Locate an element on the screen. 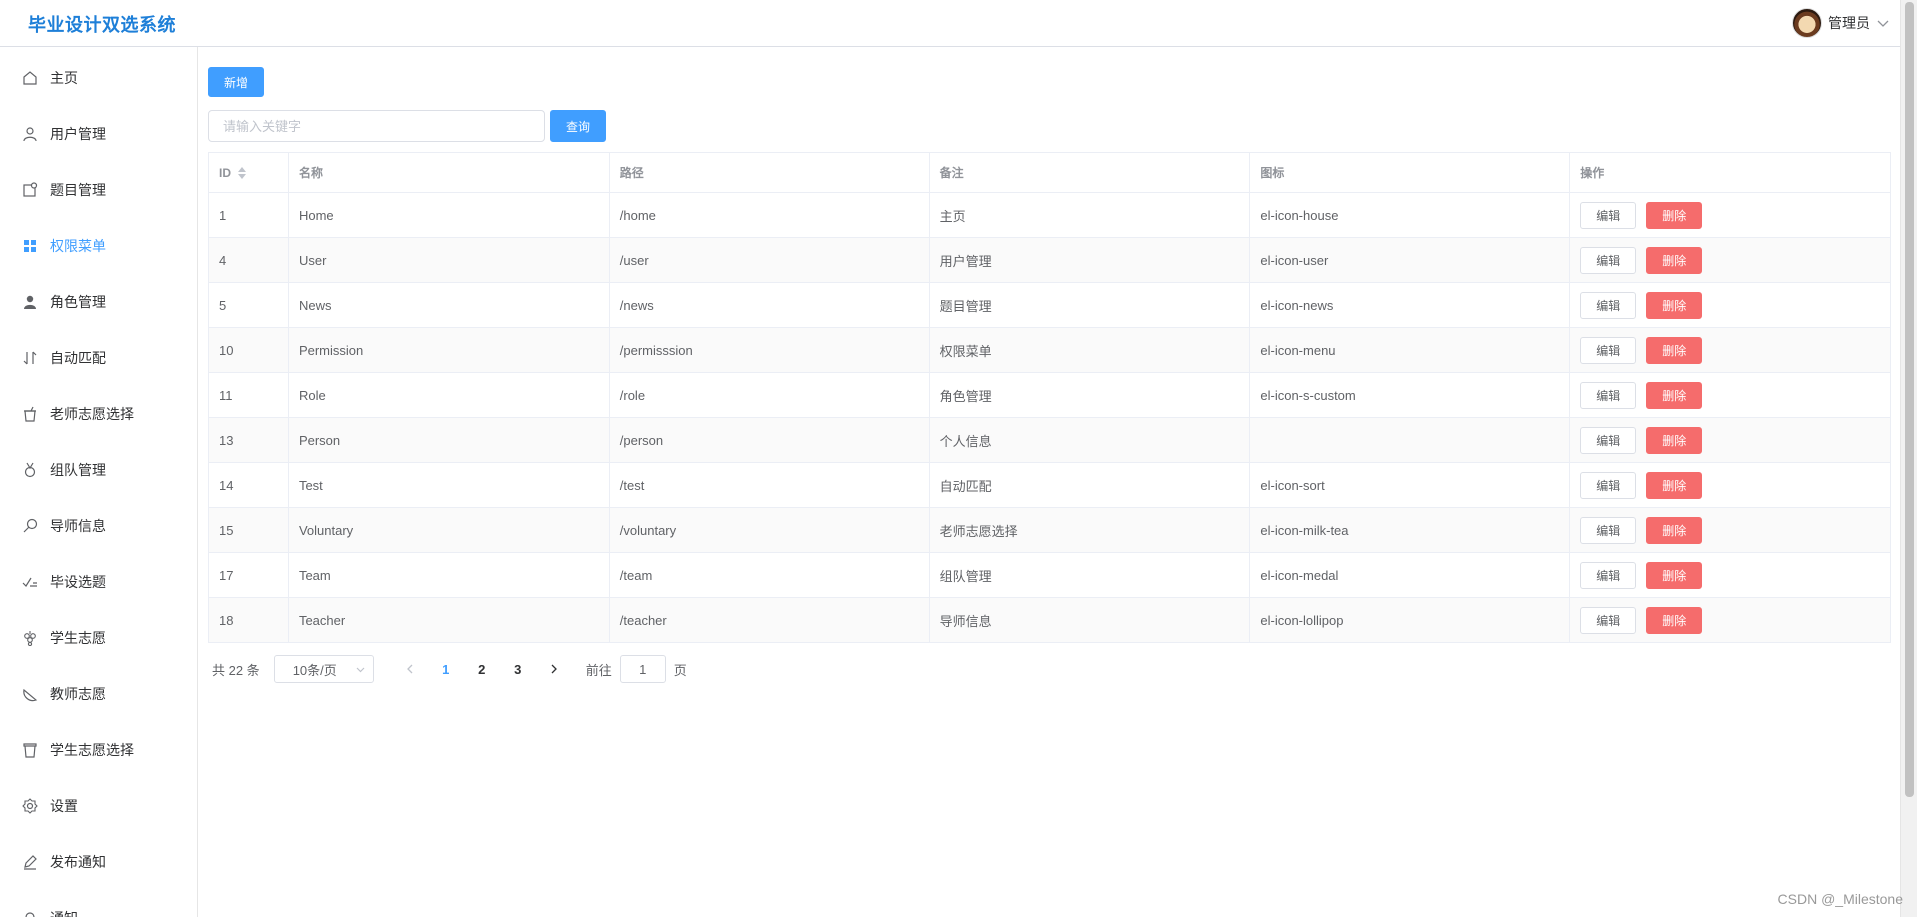 The image size is (1917, 917). page-scrollbar is located at coordinates (1908, 458).